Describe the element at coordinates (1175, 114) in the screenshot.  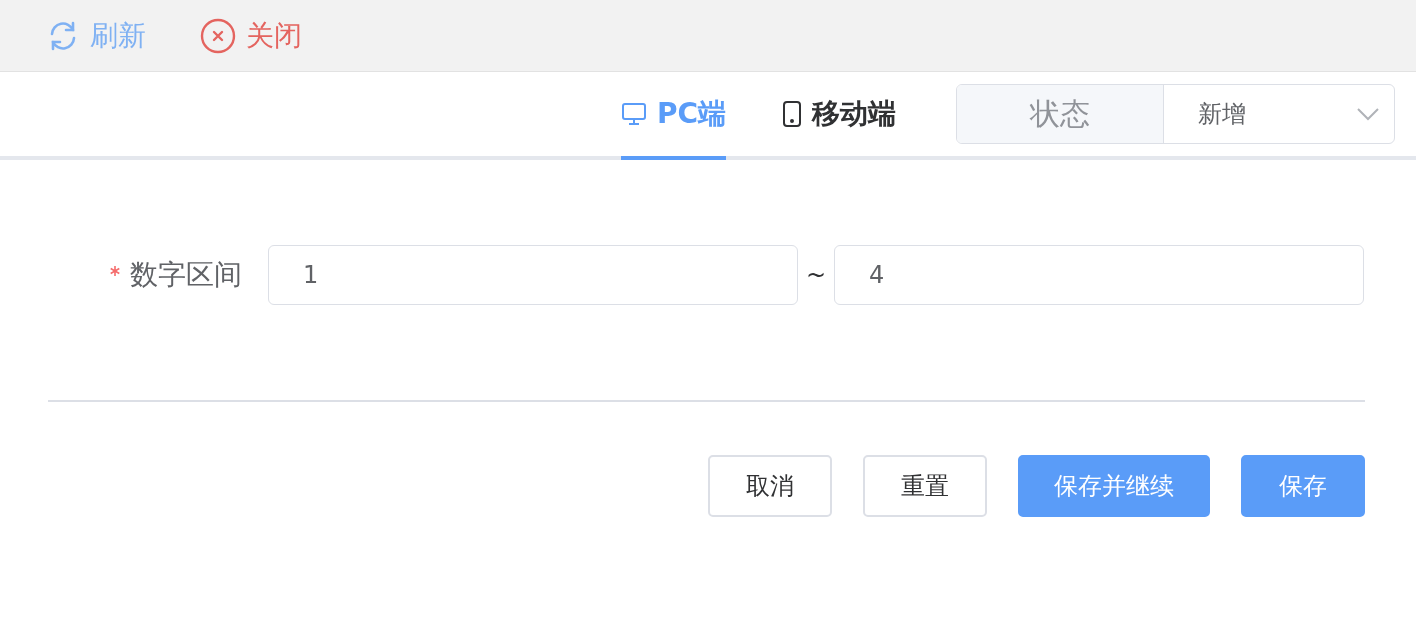
I see `status-select: 状态 新增` at that location.